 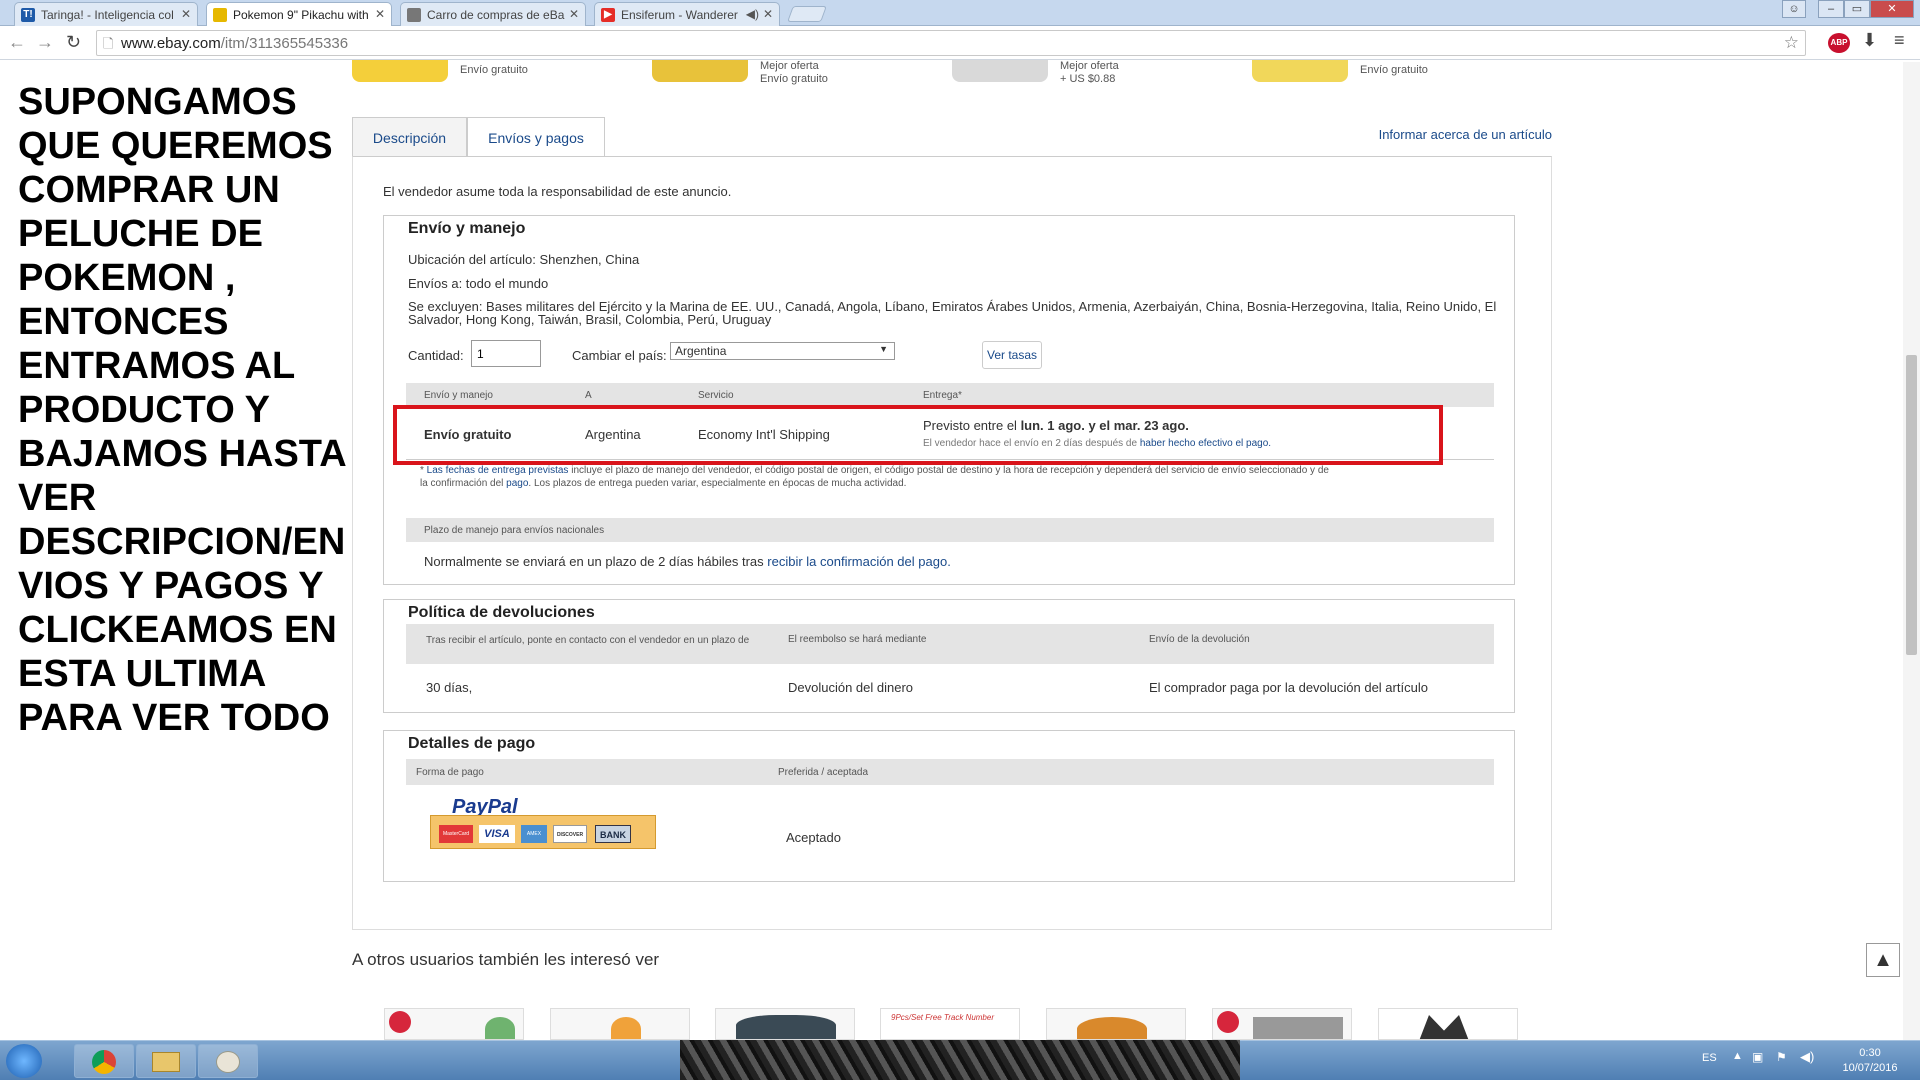 What do you see at coordinates (570, 834) in the screenshot?
I see `discover-icon: DISCOVER` at bounding box center [570, 834].